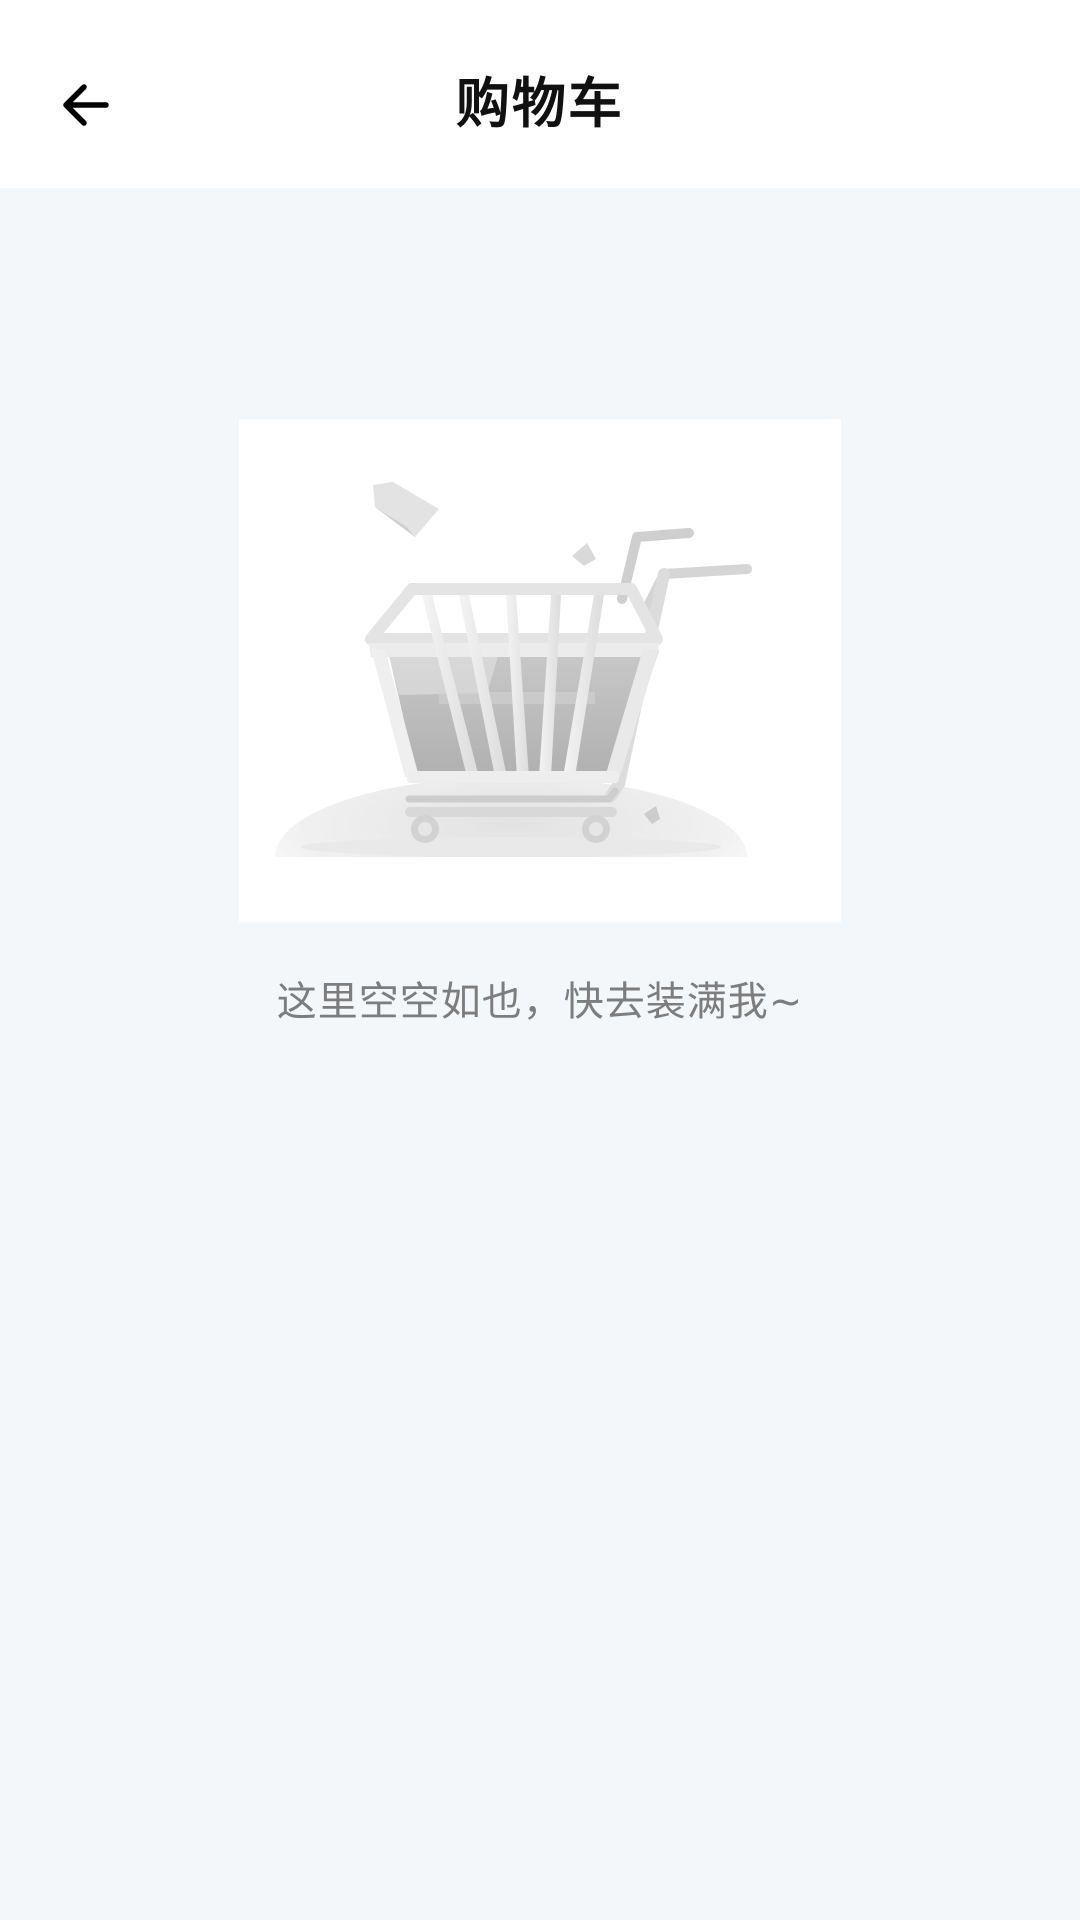 The image size is (1080, 1920). Describe the element at coordinates (540, 709) in the screenshot. I see `shopping-cart-icon` at that location.